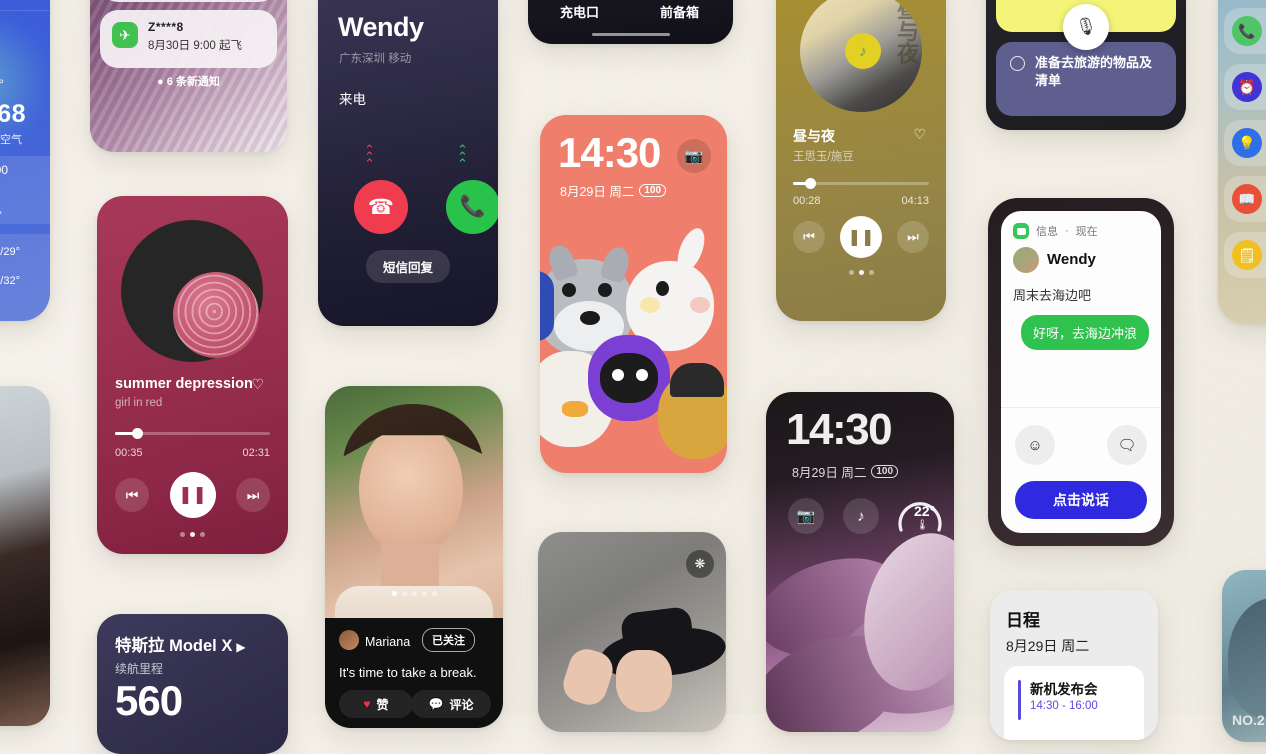 Image resolution: width=1266 pixels, height=754 pixels. I want to click on caller-carrier: 广东深圳 移动, so click(375, 59).